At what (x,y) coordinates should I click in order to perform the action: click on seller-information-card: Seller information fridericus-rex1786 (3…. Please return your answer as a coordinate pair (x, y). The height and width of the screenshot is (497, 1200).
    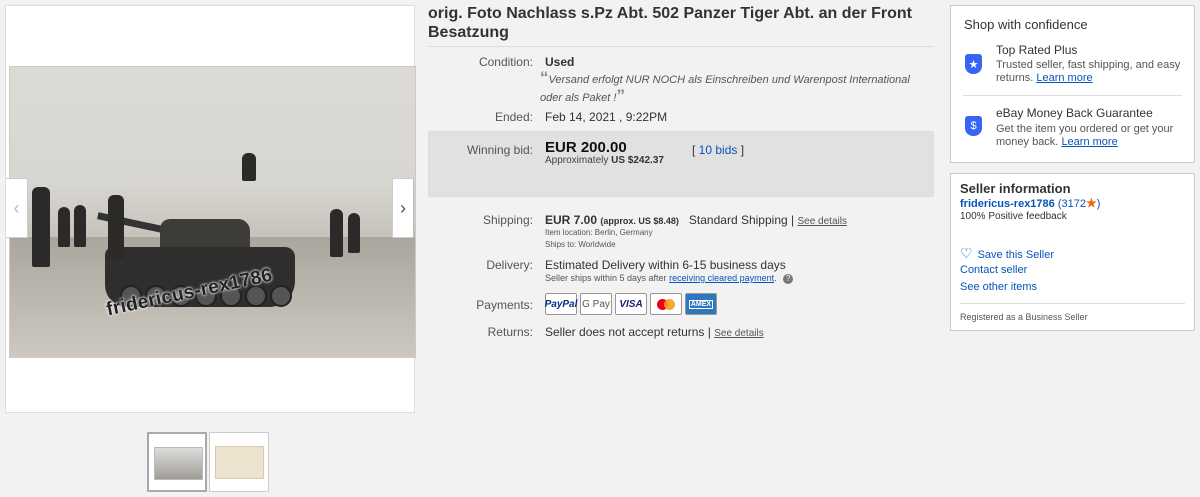
    Looking at the image, I should click on (1072, 252).